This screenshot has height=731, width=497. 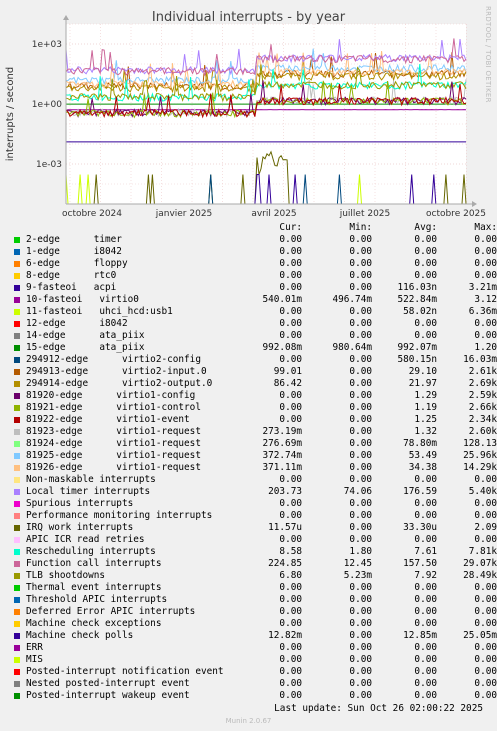 What do you see at coordinates (254, 324) in the screenshot?
I see `legend-row: 12-edge i8042 0.00 0.00 0.00 0.00` at bounding box center [254, 324].